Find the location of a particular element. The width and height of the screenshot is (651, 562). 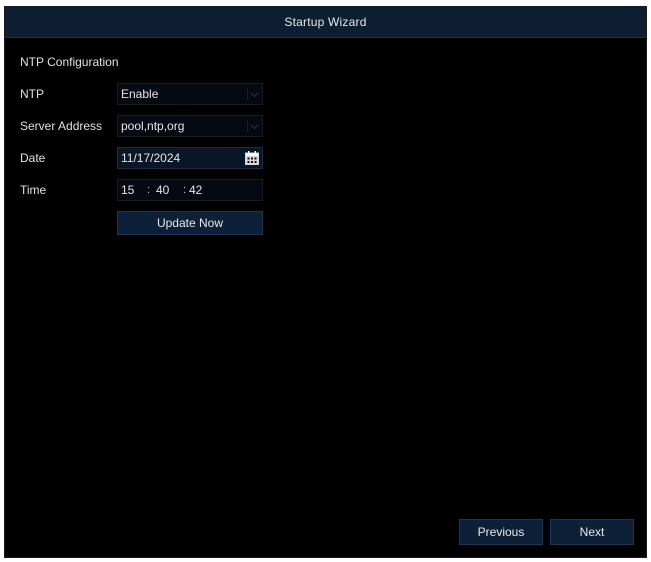

next-button: Next is located at coordinates (592, 532).